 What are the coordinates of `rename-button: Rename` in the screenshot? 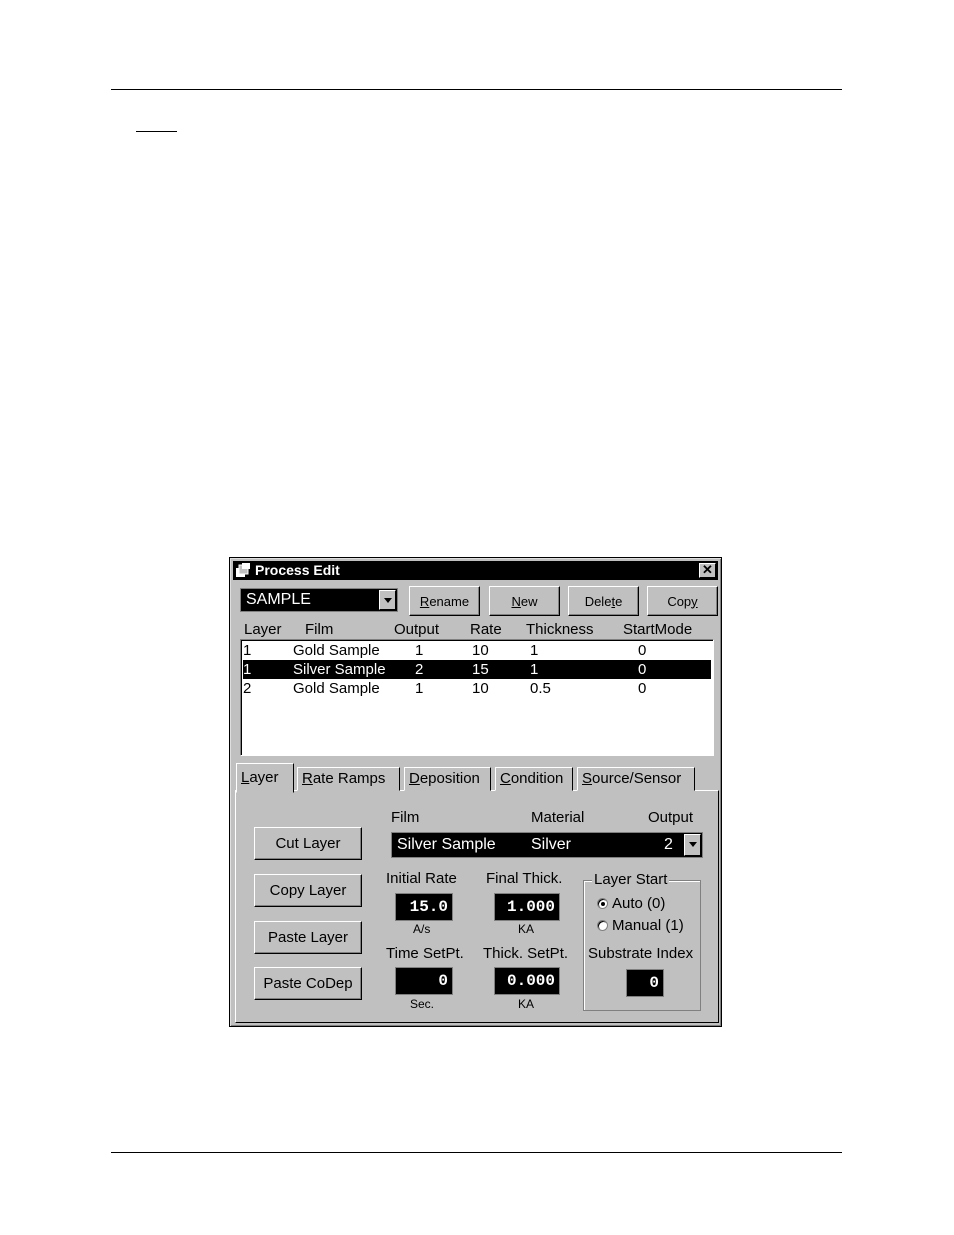 It's located at (444, 601).